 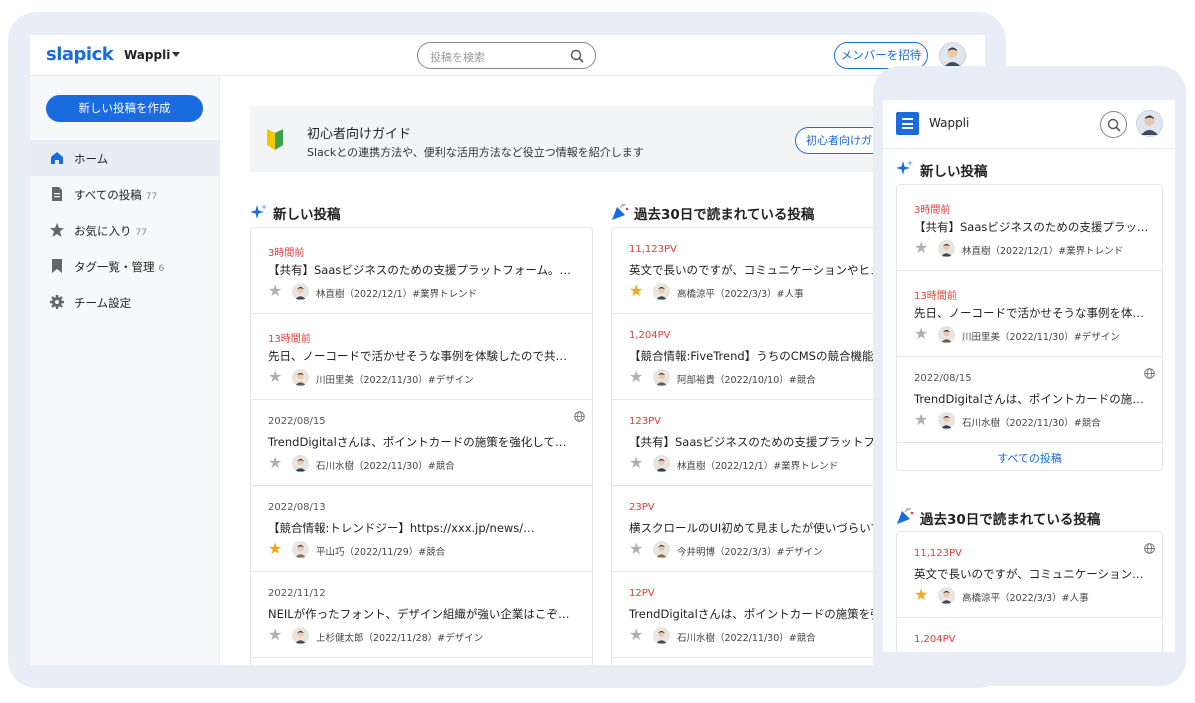 I want to click on sidebar-item-tags: タグ一覧・管理 6, so click(x=125, y=266).